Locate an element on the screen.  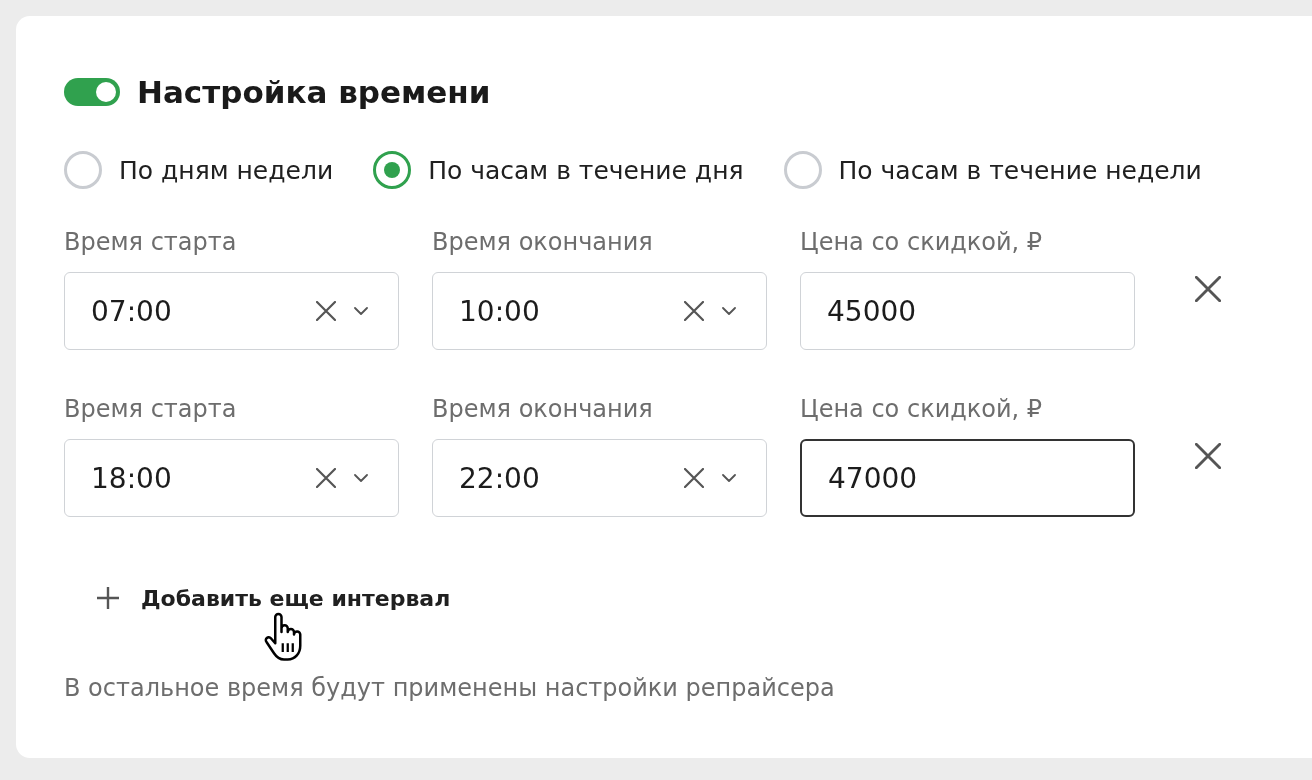
radio-option: По дням недели is located at coordinates (199, 170).